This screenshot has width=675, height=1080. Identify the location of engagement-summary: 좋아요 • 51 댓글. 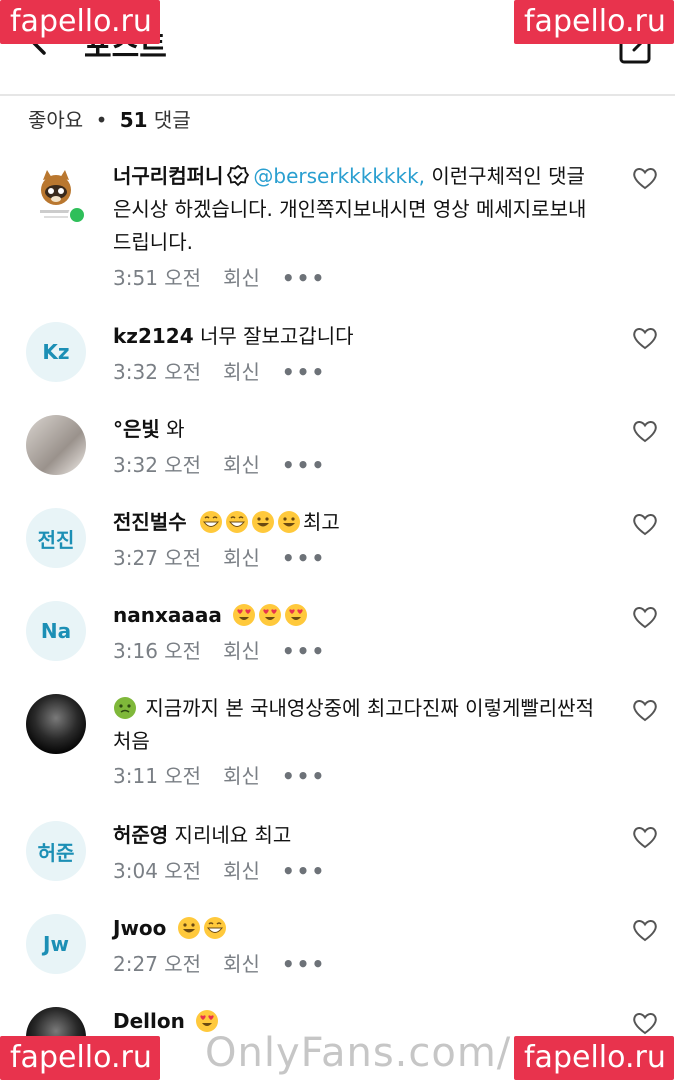
(109, 118).